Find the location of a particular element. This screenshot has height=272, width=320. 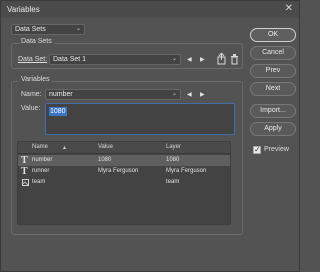

delete-data-set-icon is located at coordinates (234, 59).